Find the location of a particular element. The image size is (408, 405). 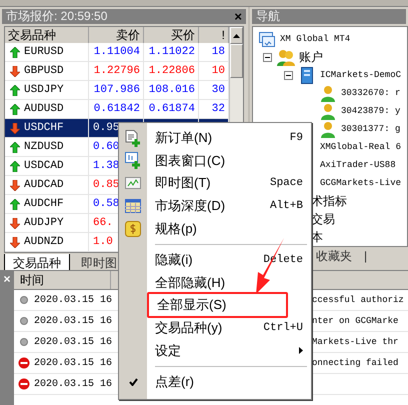

triangle-up-icon is located at coordinates (236, 36).